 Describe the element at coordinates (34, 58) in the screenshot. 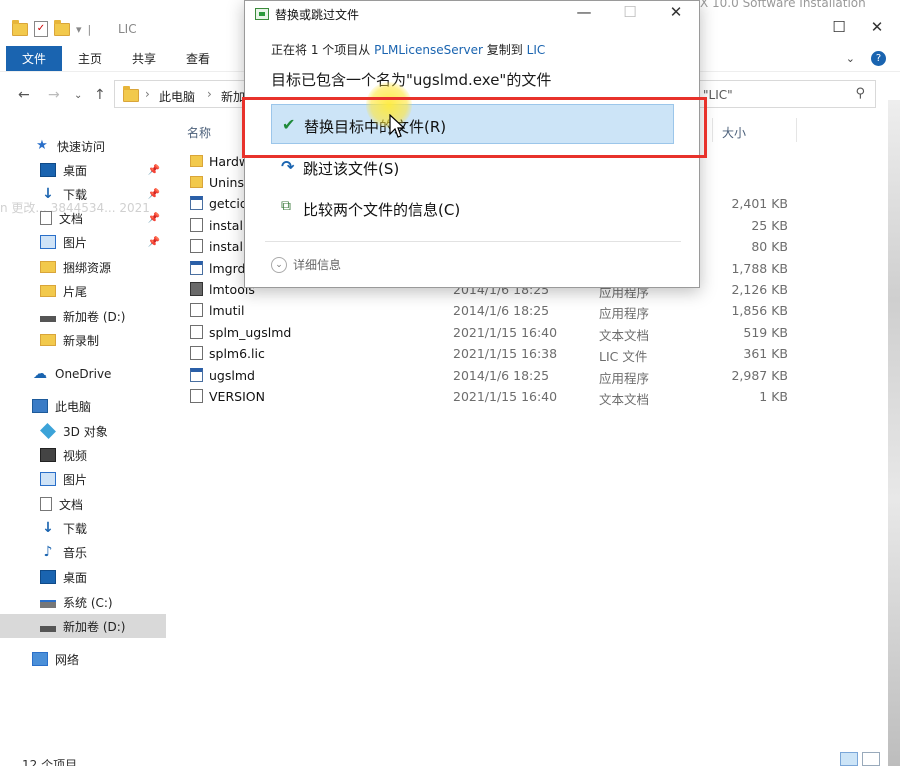

I see `tab-file: 文件` at that location.